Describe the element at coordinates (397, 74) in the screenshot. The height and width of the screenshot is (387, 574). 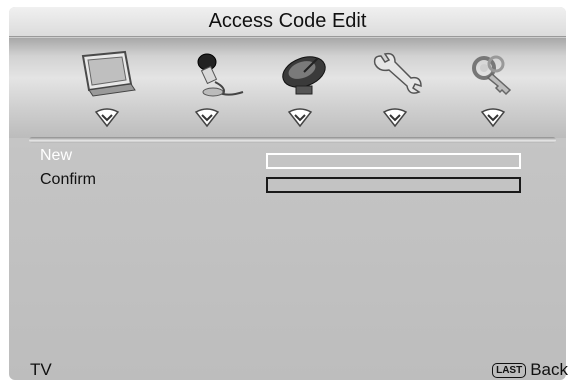
I see `setup-icon` at that location.